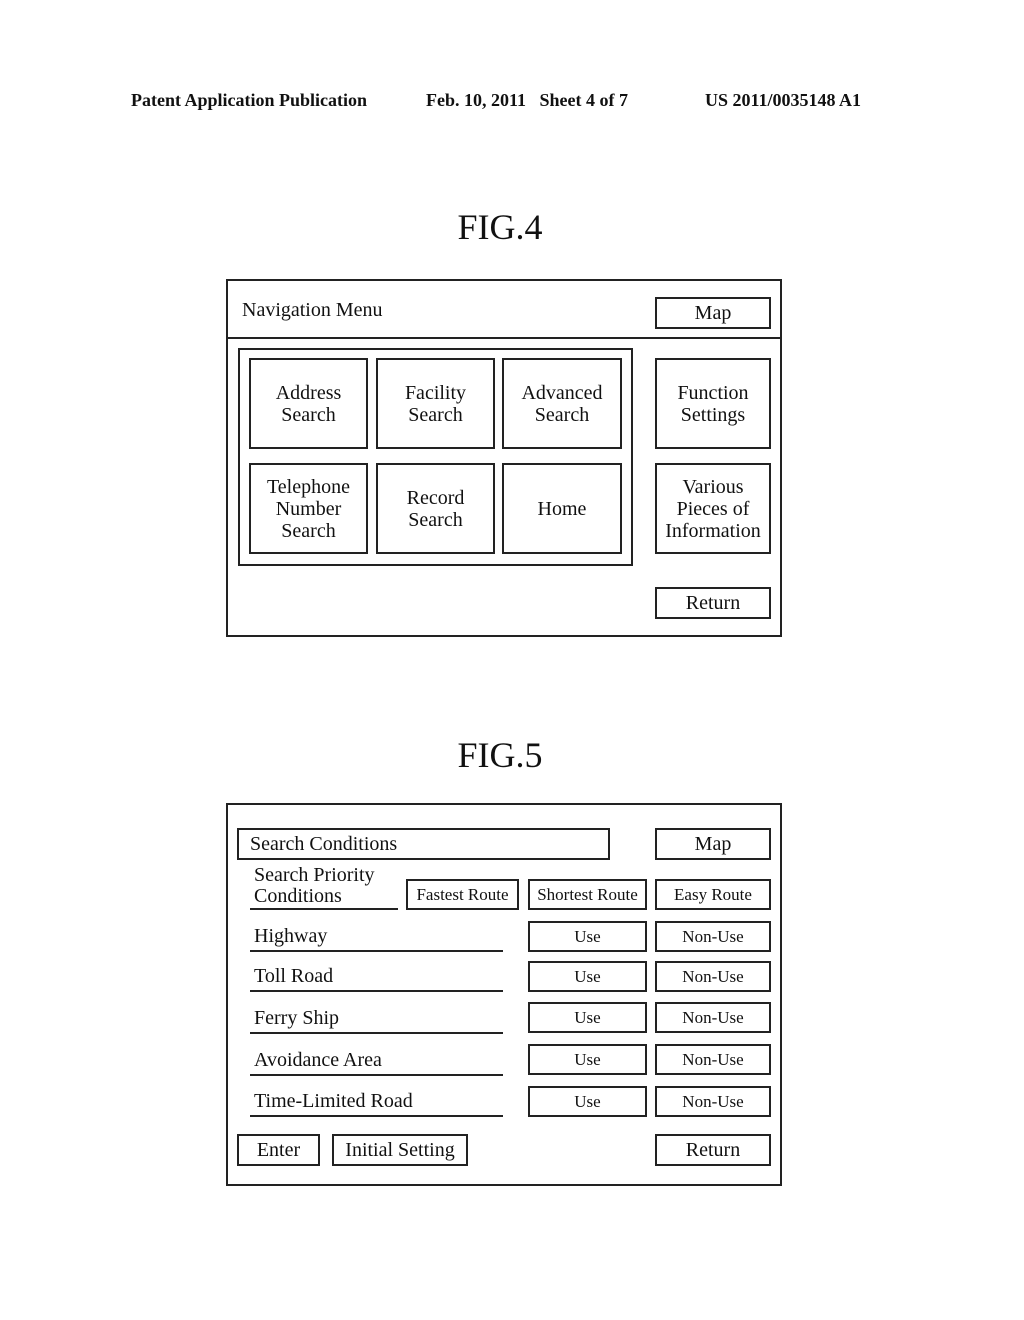 This screenshot has height=1320, width=1024. What do you see at coordinates (562, 392) in the screenshot?
I see `btn-line: Advanced` at bounding box center [562, 392].